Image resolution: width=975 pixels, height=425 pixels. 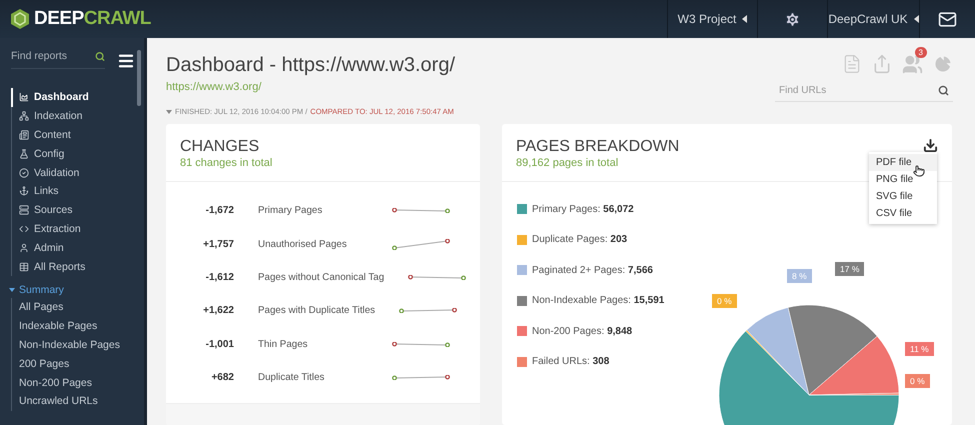 What do you see at coordinates (219, 277) in the screenshot?
I see `change-count: -1,612` at bounding box center [219, 277].